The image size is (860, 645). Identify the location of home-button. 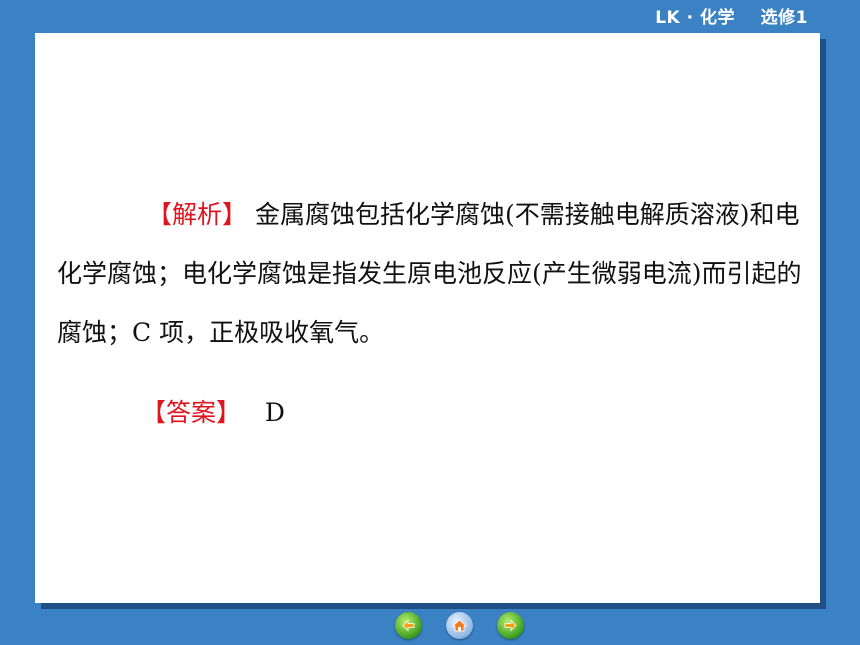
(459, 625).